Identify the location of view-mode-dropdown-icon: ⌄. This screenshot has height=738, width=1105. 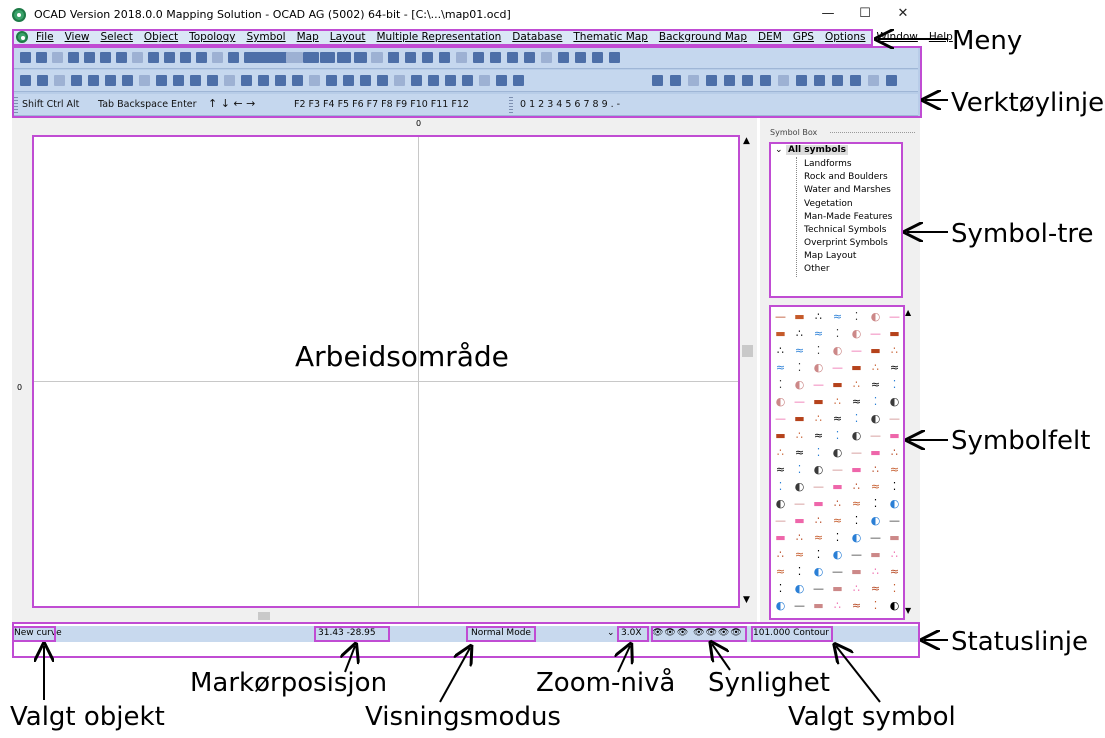
(611, 633).